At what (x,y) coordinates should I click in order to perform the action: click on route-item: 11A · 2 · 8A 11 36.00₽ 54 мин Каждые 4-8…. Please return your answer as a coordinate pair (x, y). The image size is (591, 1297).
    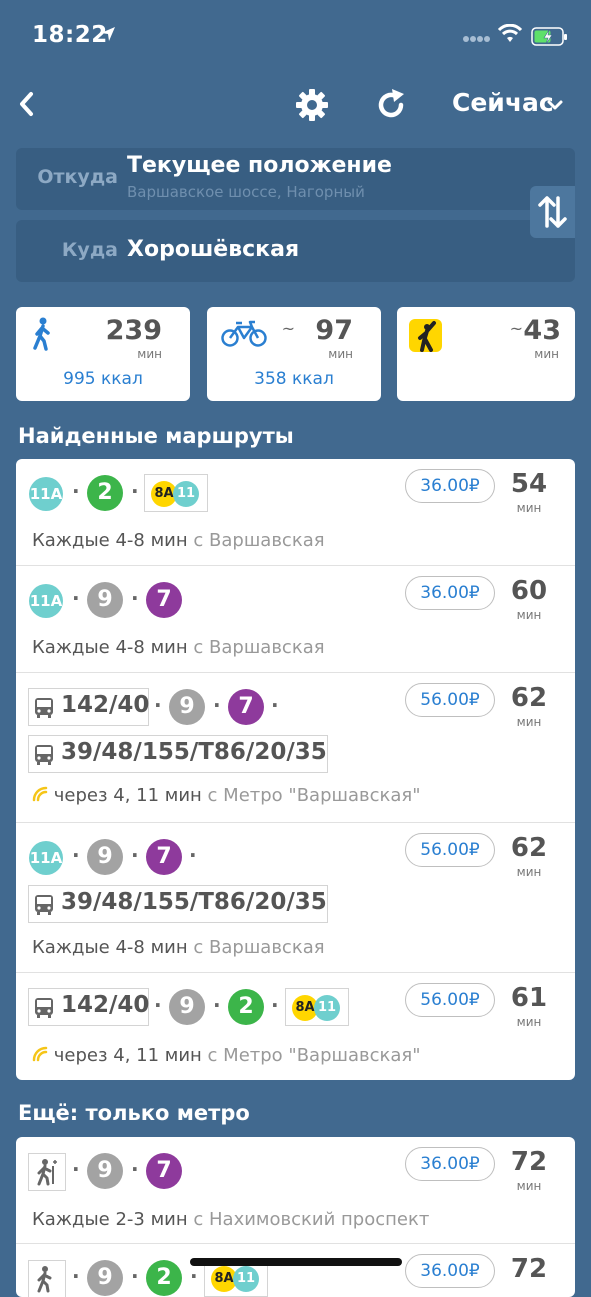
    Looking at the image, I should click on (295, 512).